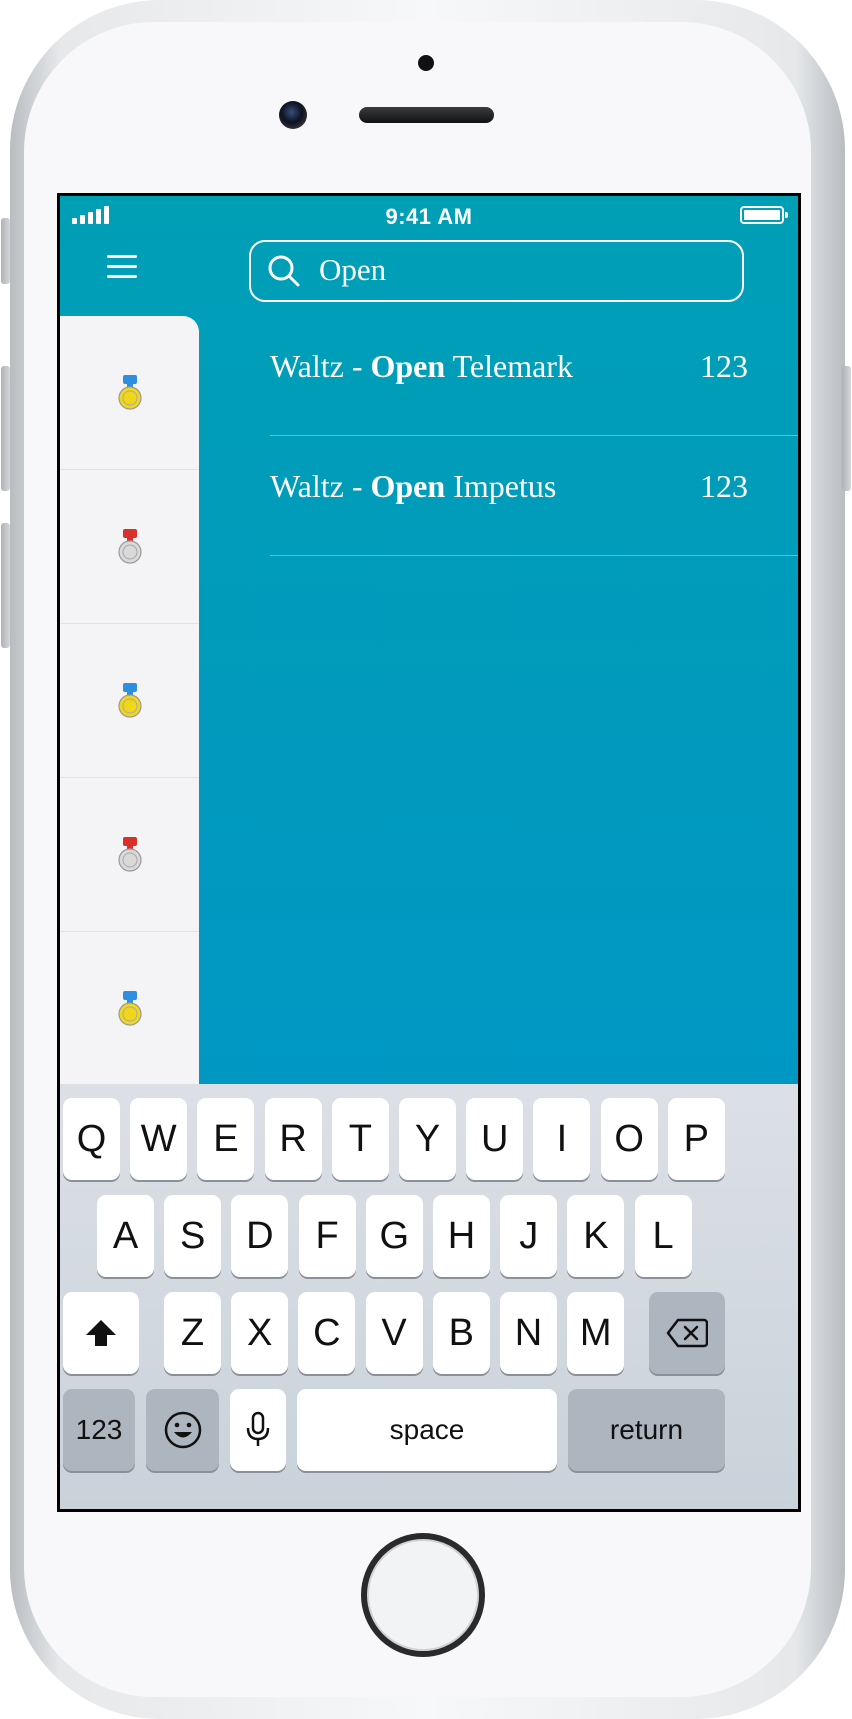 The height and width of the screenshot is (1719, 852). I want to click on key-t: T, so click(360, 1139).